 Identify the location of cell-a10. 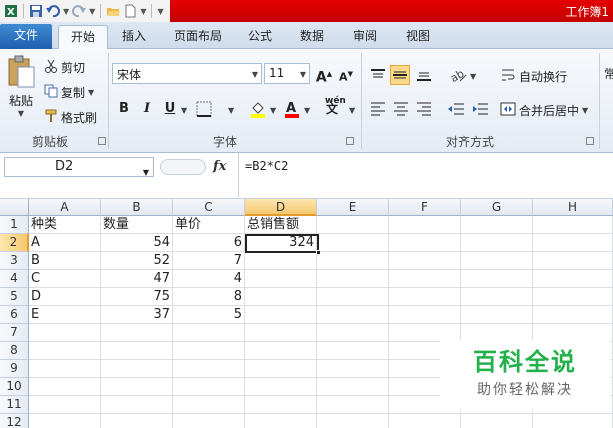
(65, 387).